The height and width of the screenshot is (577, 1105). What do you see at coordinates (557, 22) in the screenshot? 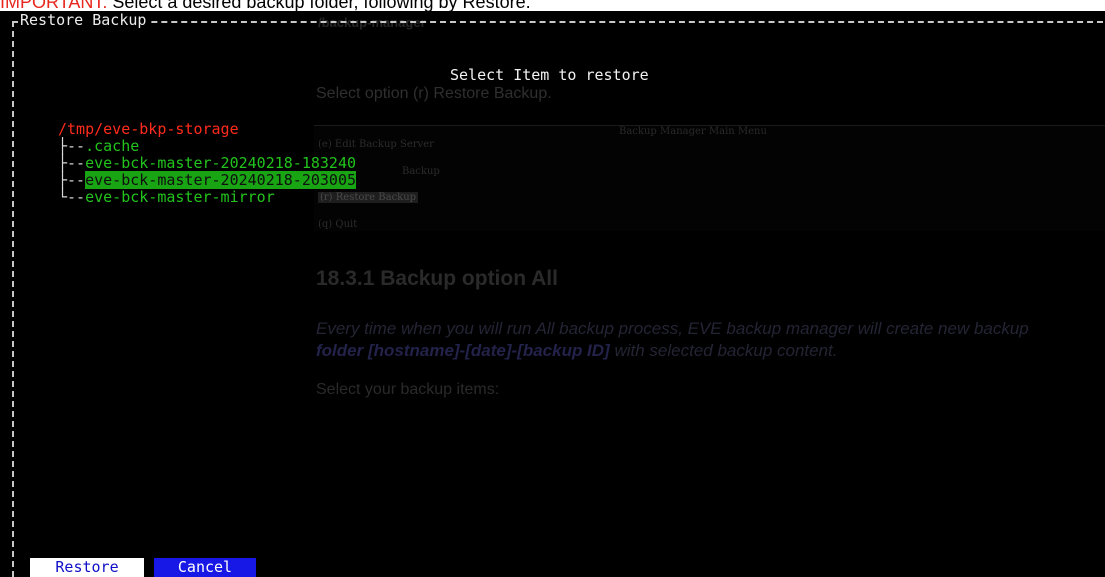
I see `dialog-frame-top` at bounding box center [557, 22].